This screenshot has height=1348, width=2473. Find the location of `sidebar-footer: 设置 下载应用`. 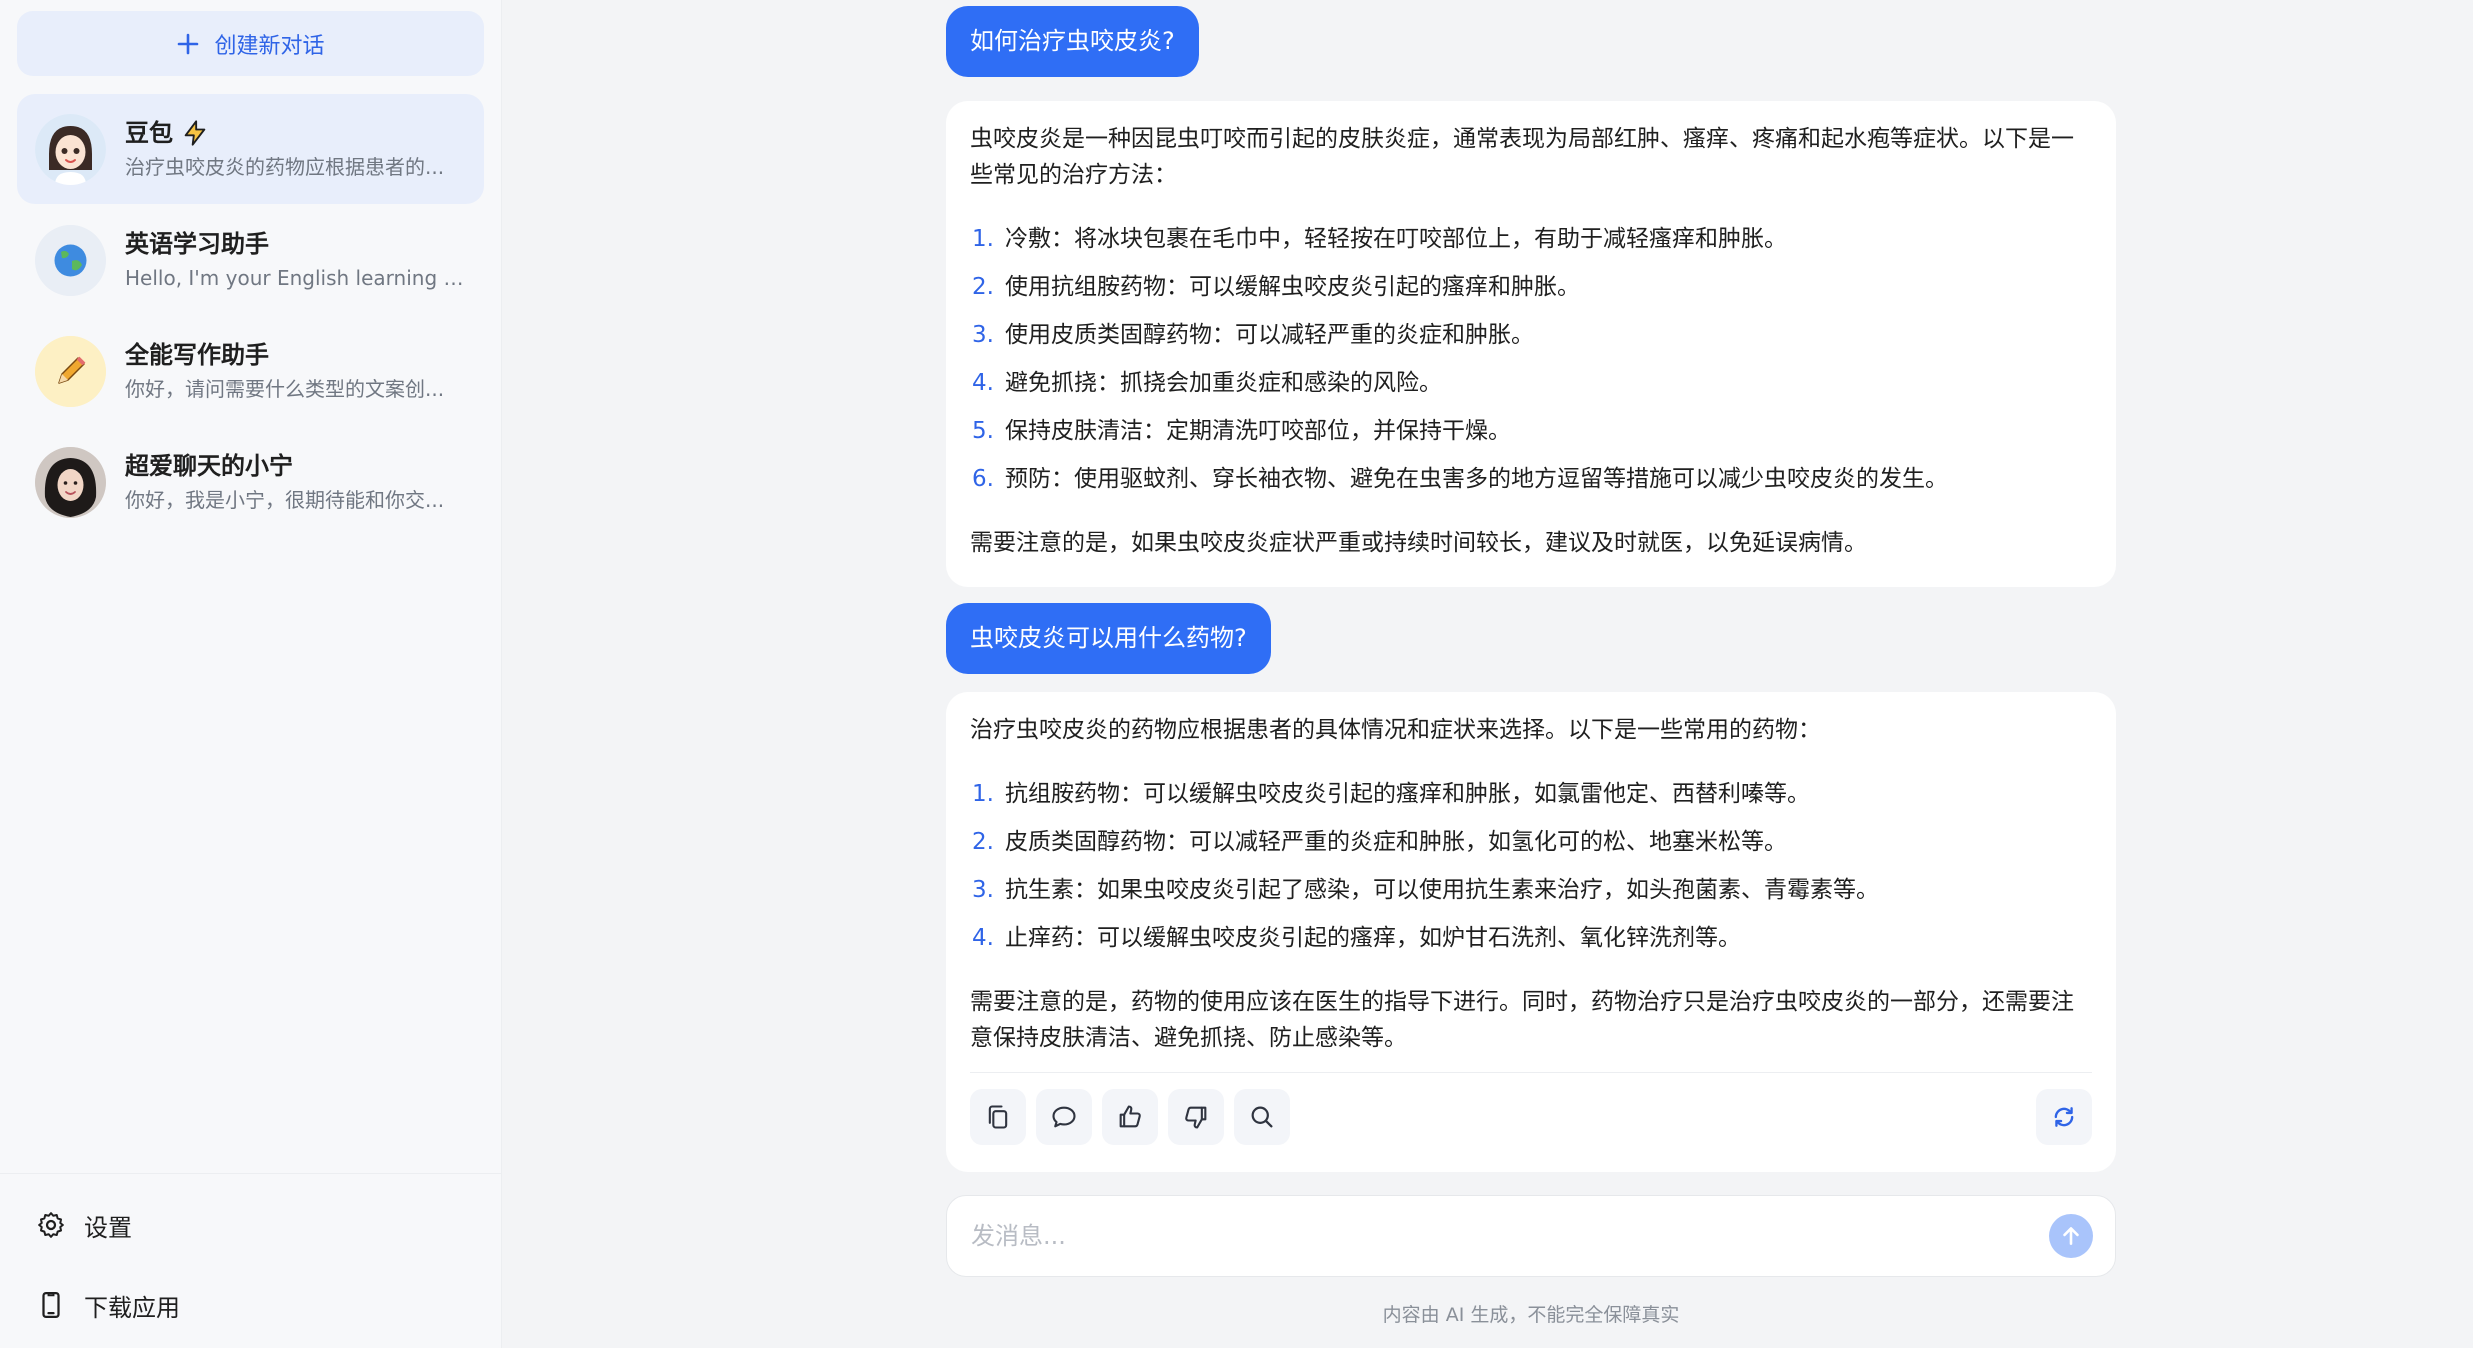

sidebar-footer: 设置 下载应用 is located at coordinates (250, 1260).